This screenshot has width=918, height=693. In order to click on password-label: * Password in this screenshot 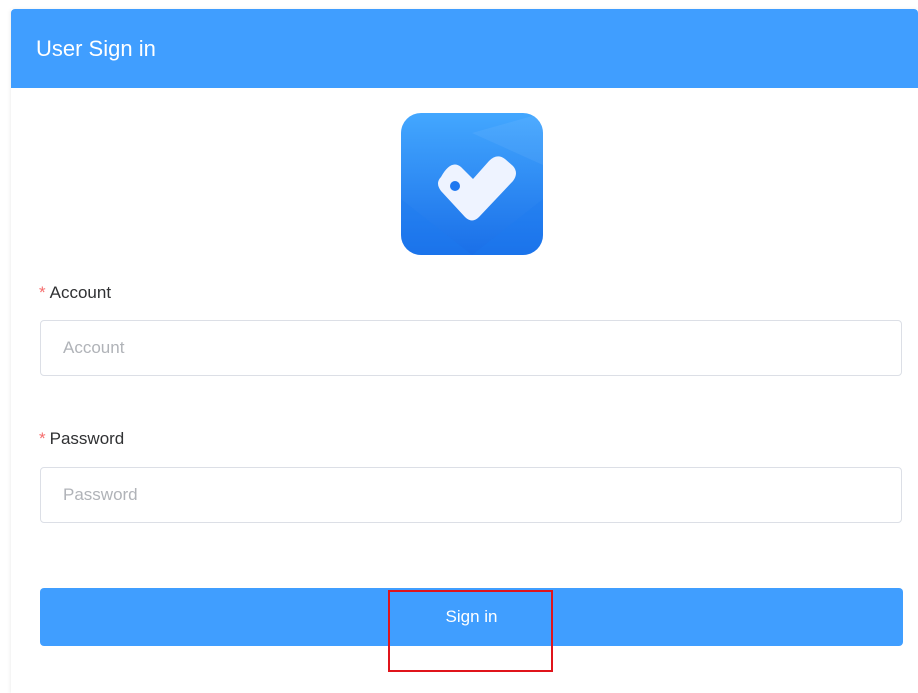, I will do `click(81, 439)`.